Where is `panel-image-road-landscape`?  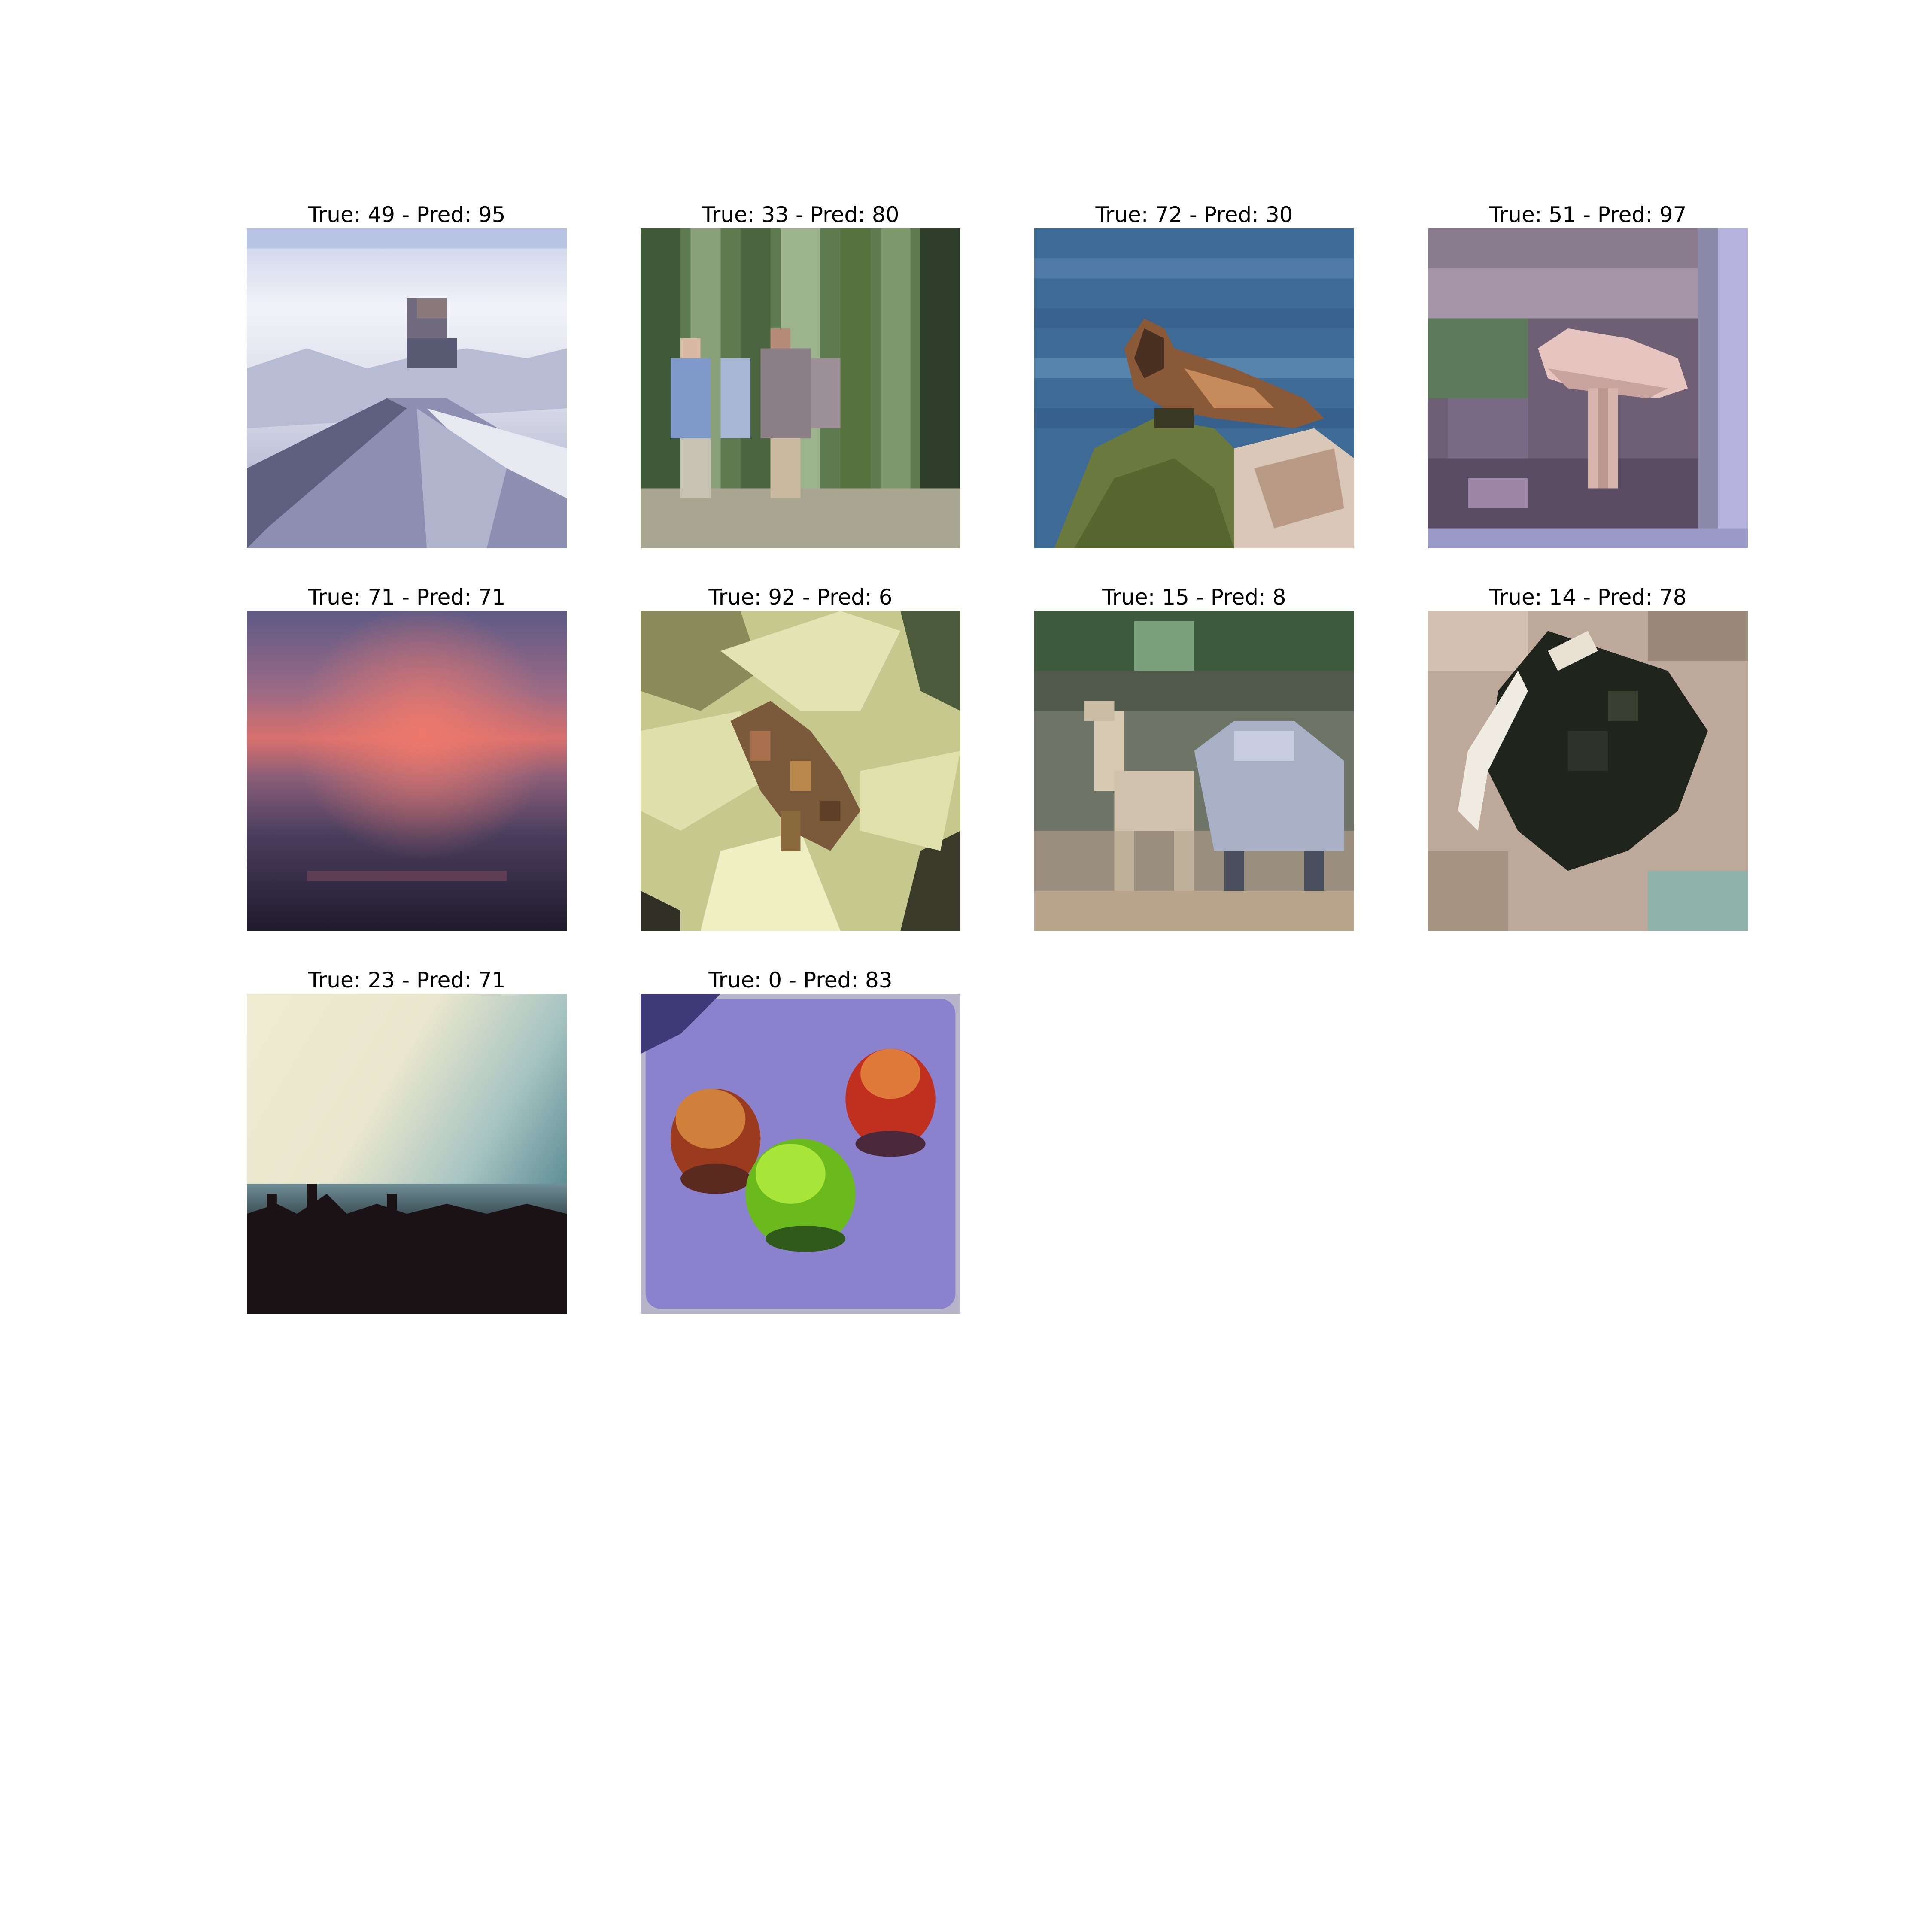
panel-image-road-landscape is located at coordinates (407, 388).